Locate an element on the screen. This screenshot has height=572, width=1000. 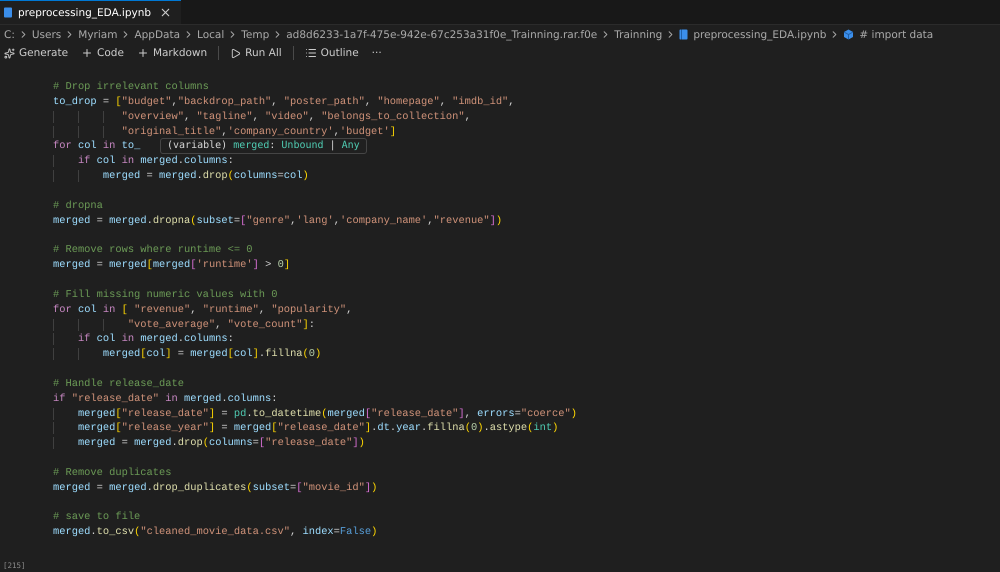
breadcrumb-item: ad8d6233-1a7f-475e-942e-67c253a31f0e_Trainning.rar.f0e is located at coordinates (442, 34).